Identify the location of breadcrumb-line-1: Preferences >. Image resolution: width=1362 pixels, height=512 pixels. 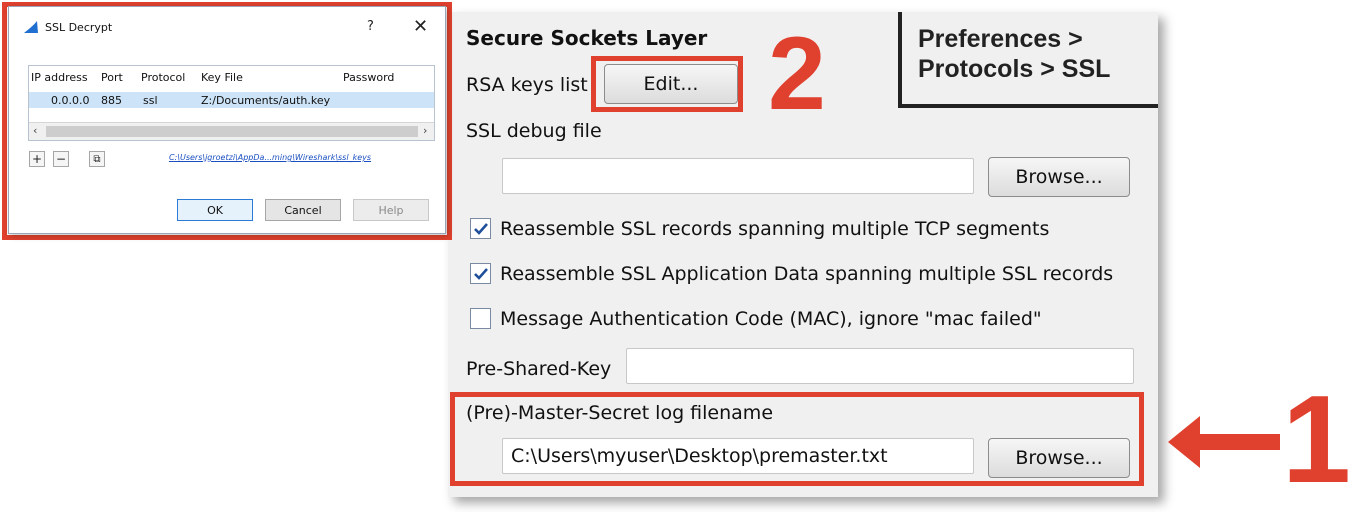
(1000, 39).